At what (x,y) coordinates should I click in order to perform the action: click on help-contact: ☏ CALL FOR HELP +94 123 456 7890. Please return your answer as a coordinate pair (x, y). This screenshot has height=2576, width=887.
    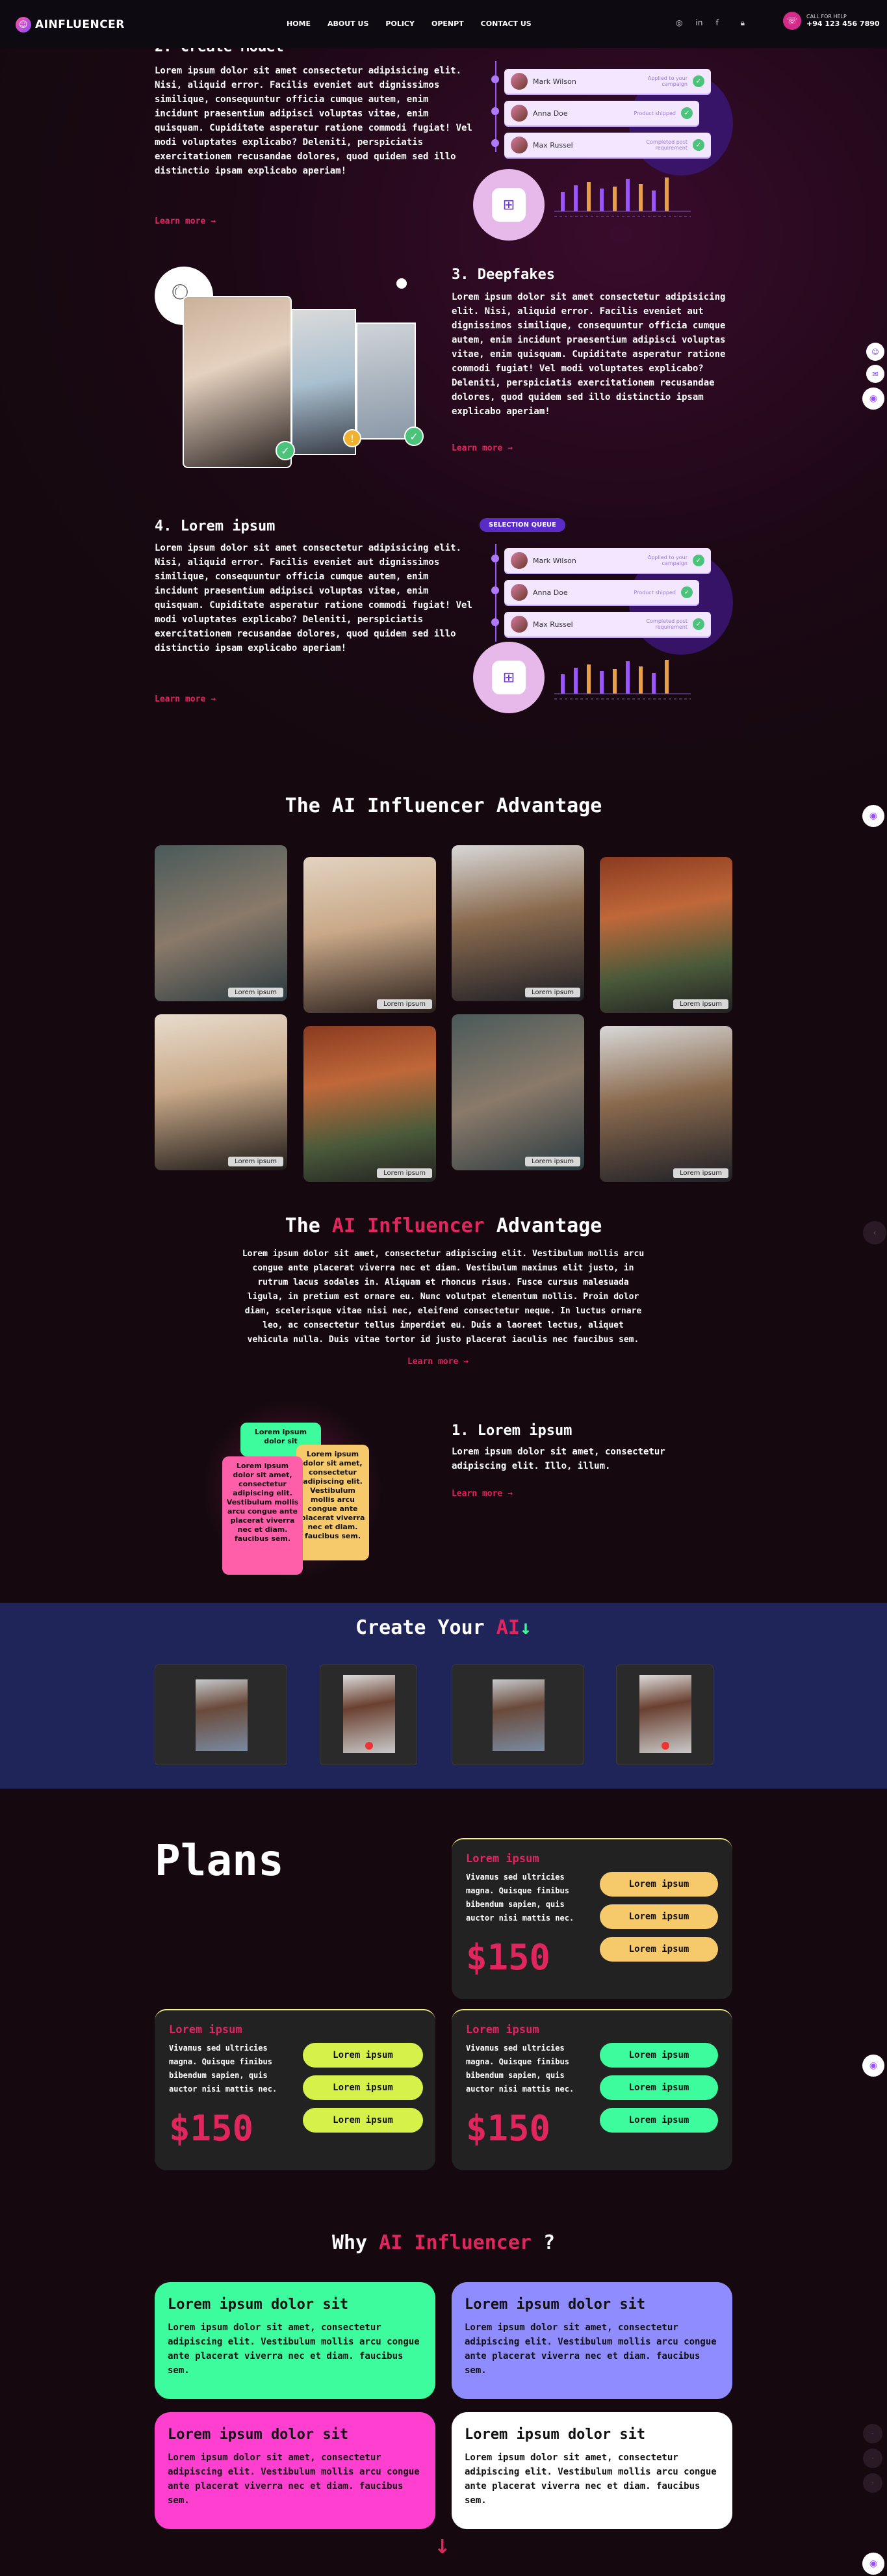
    Looking at the image, I should click on (831, 21).